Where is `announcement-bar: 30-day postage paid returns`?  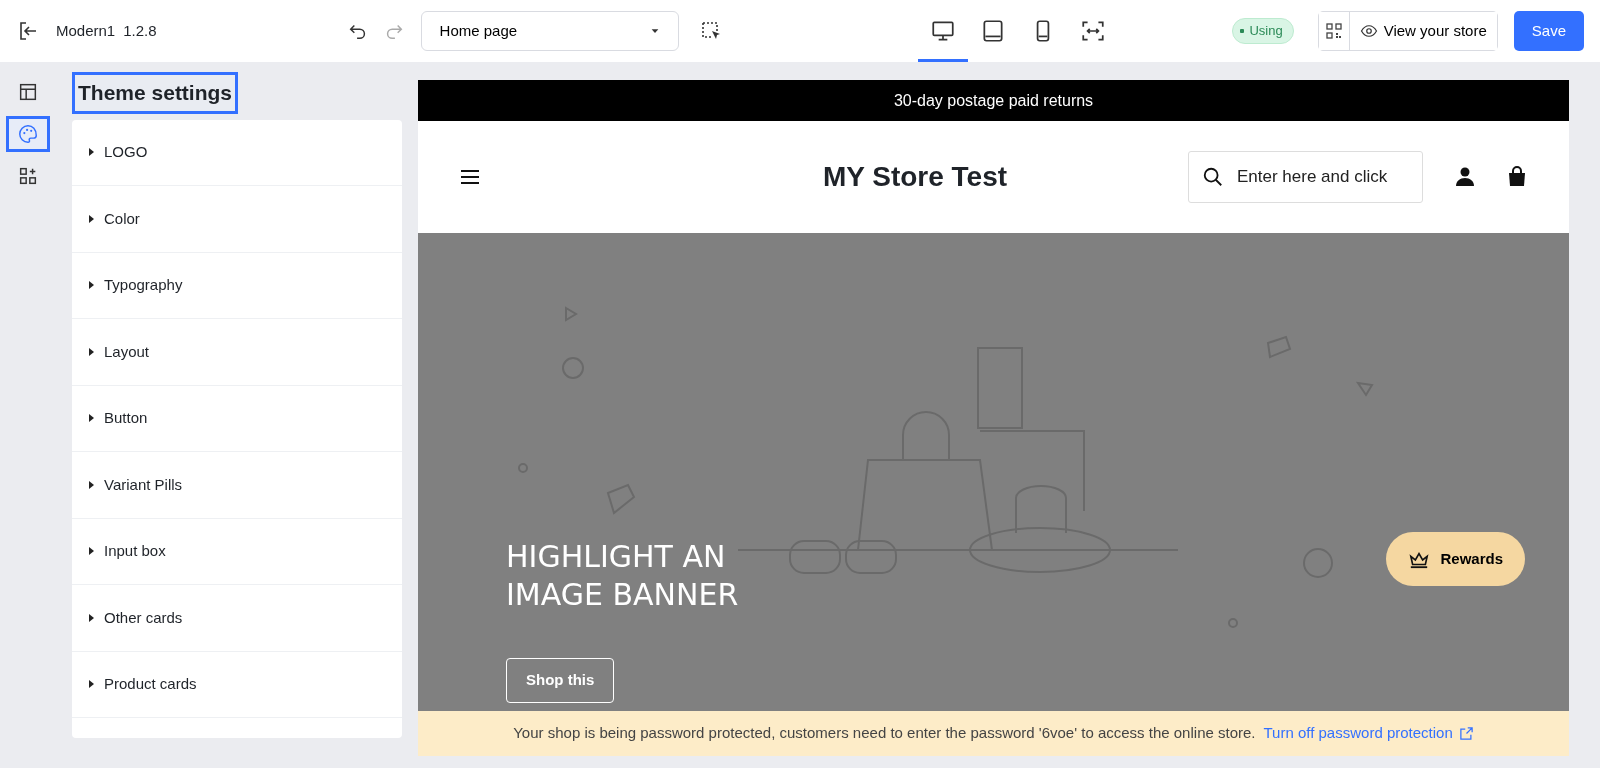
announcement-bar: 30-day postage paid returns is located at coordinates (993, 100).